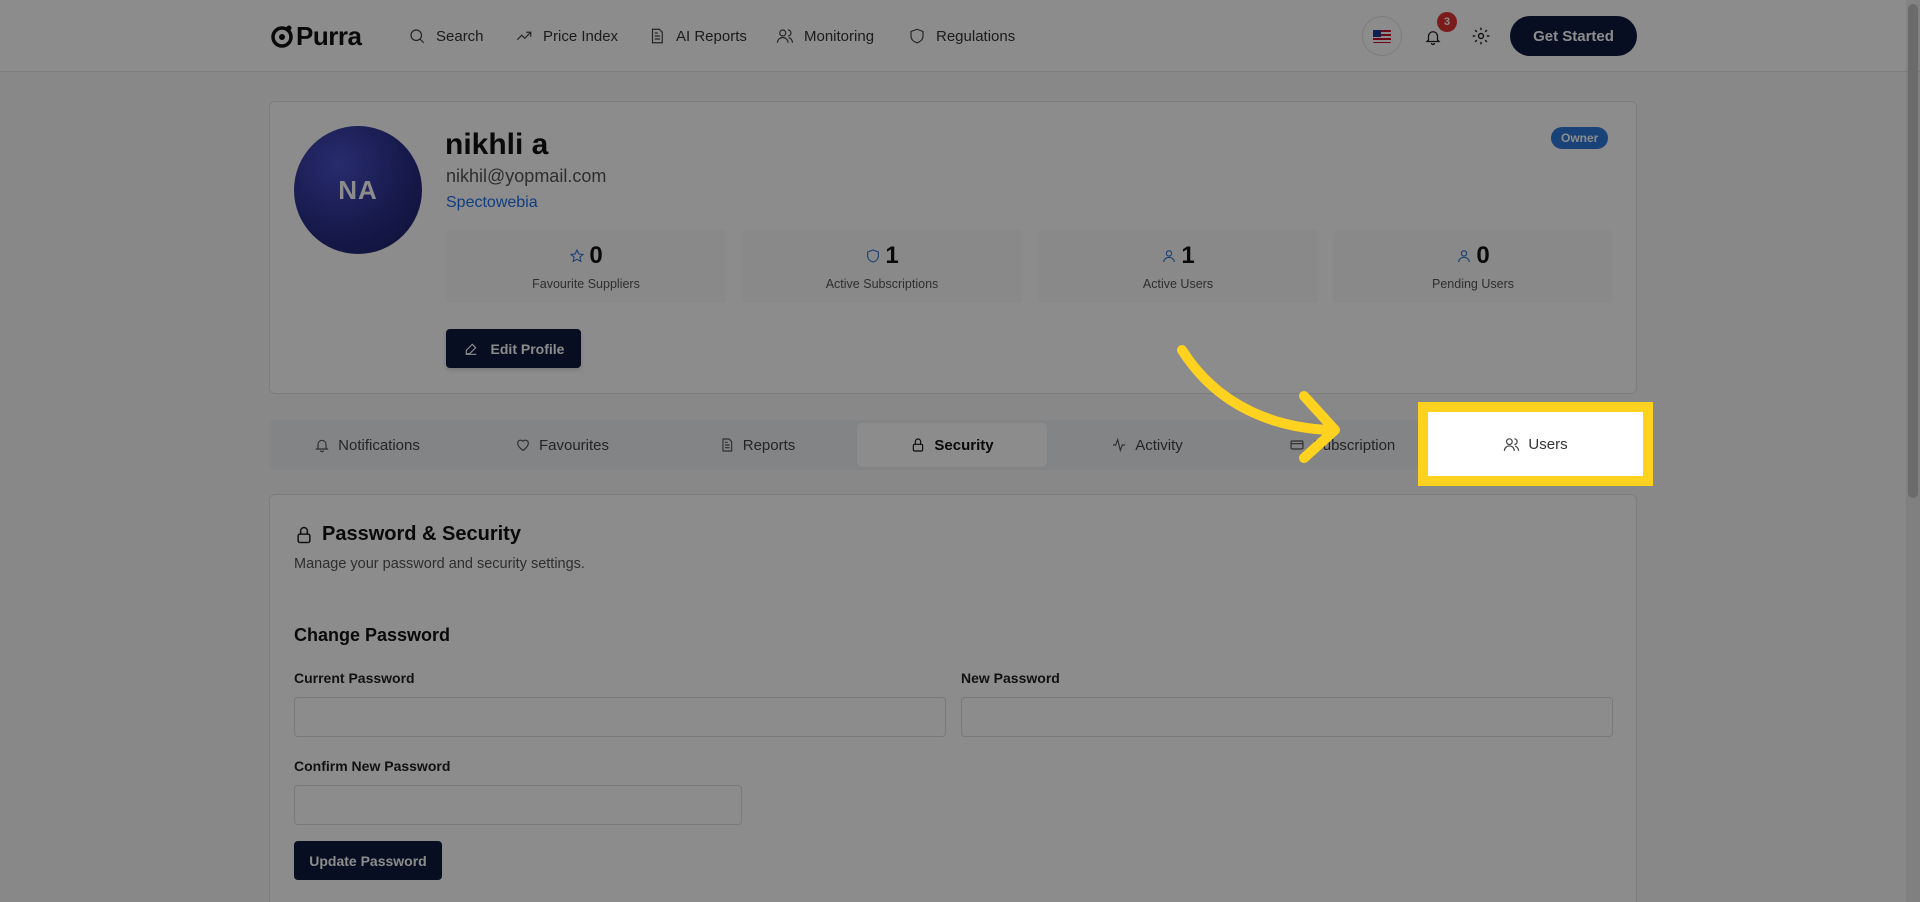 Image resolution: width=1920 pixels, height=902 pixels. What do you see at coordinates (354, 678) in the screenshot?
I see `current-password-label: Current Password` at bounding box center [354, 678].